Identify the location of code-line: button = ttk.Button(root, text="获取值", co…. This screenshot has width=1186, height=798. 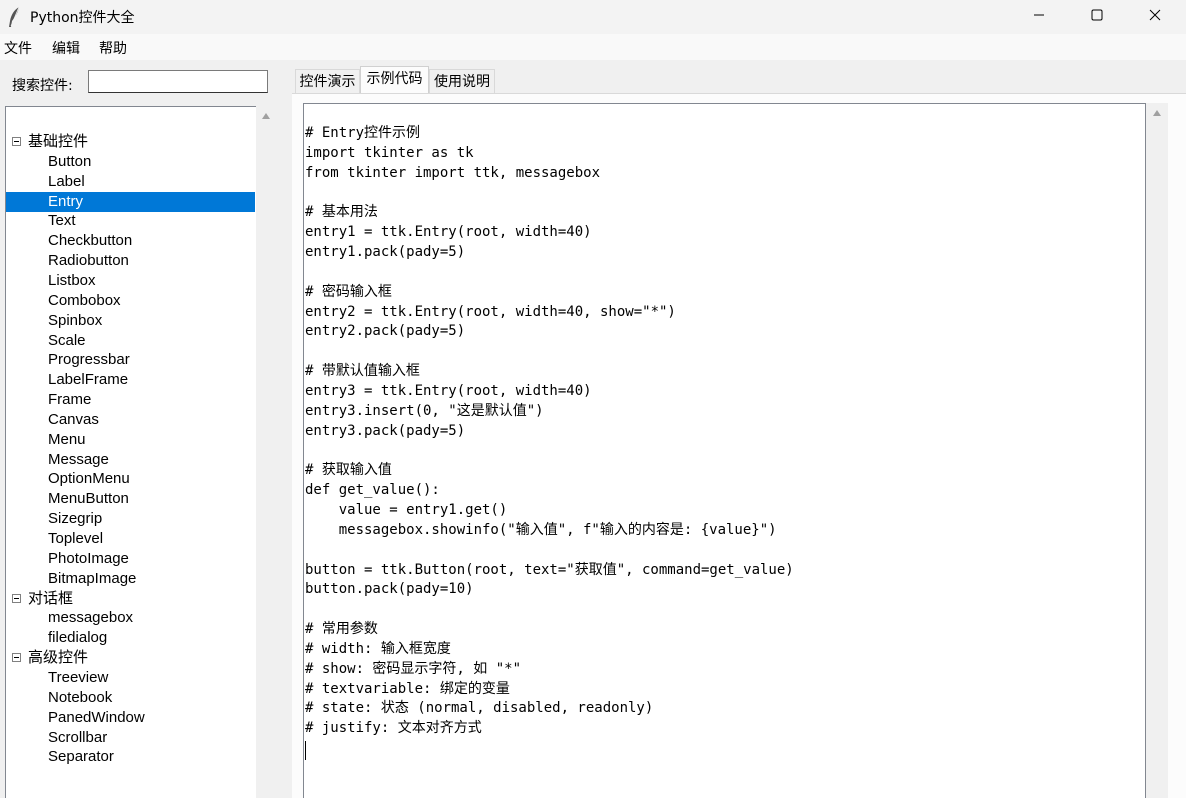
(549, 569).